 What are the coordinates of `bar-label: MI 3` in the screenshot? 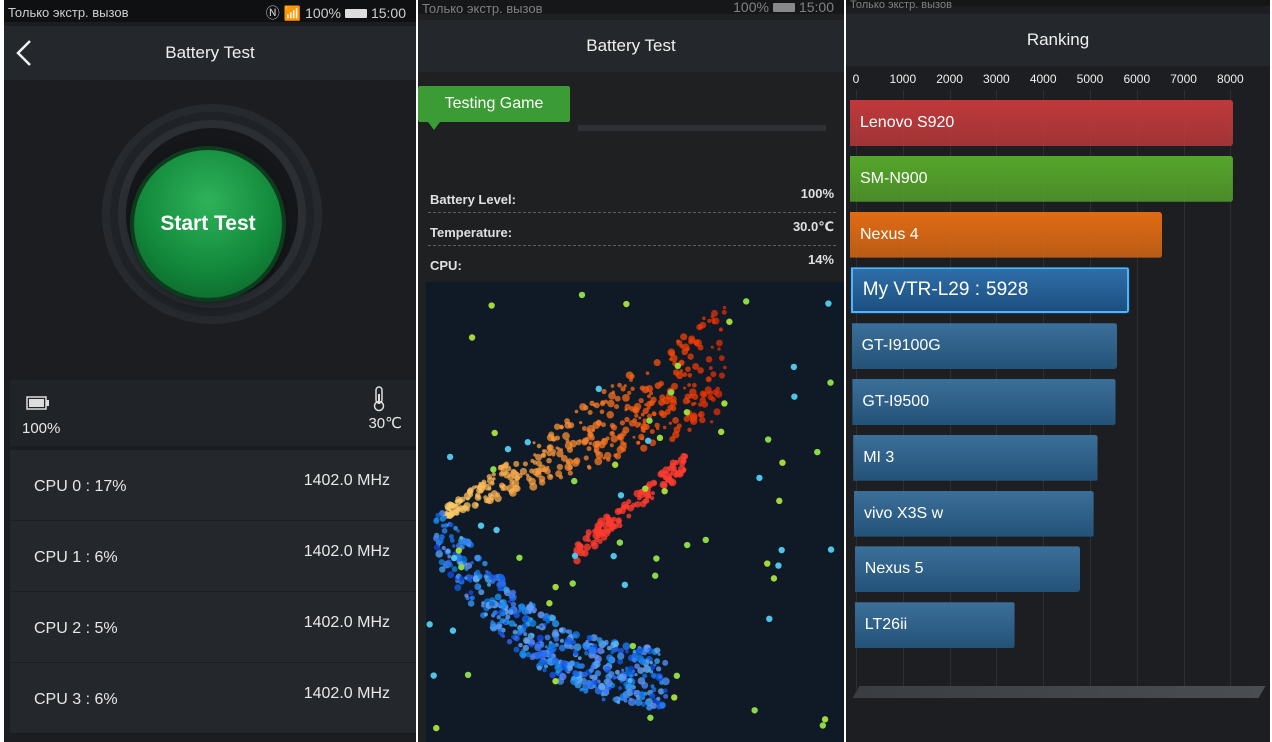 It's located at (879, 457).